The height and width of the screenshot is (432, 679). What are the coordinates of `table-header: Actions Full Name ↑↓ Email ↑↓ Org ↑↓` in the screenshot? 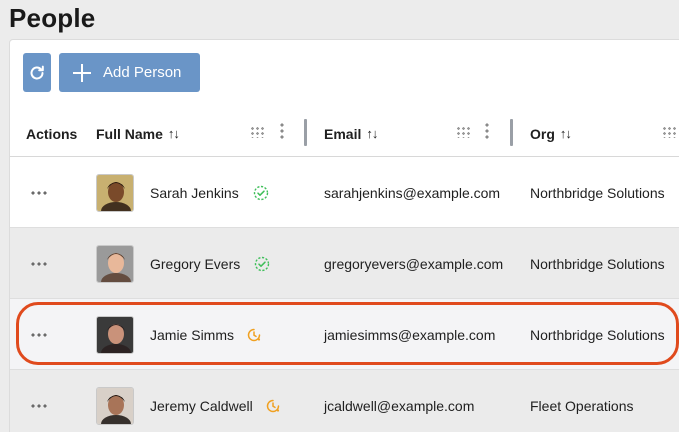 It's located at (344, 133).